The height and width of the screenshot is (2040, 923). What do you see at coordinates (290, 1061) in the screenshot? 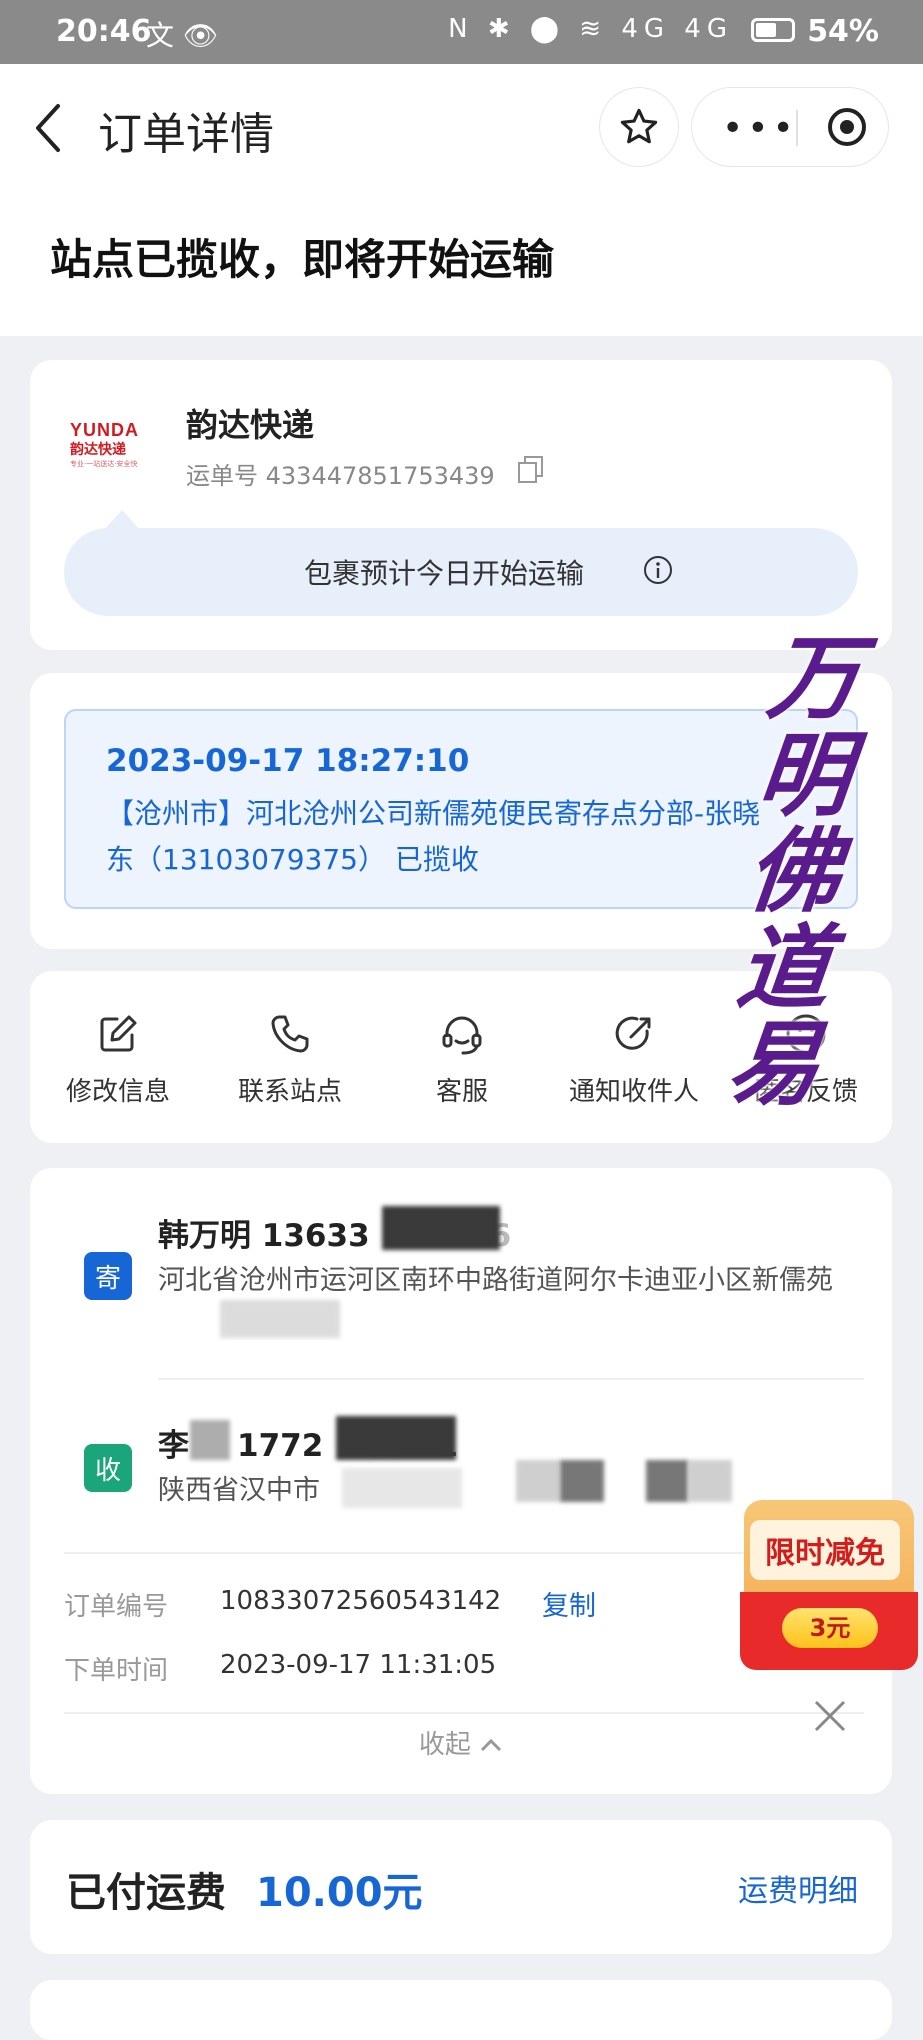
I see `contact-station-button: 联系站点` at bounding box center [290, 1061].